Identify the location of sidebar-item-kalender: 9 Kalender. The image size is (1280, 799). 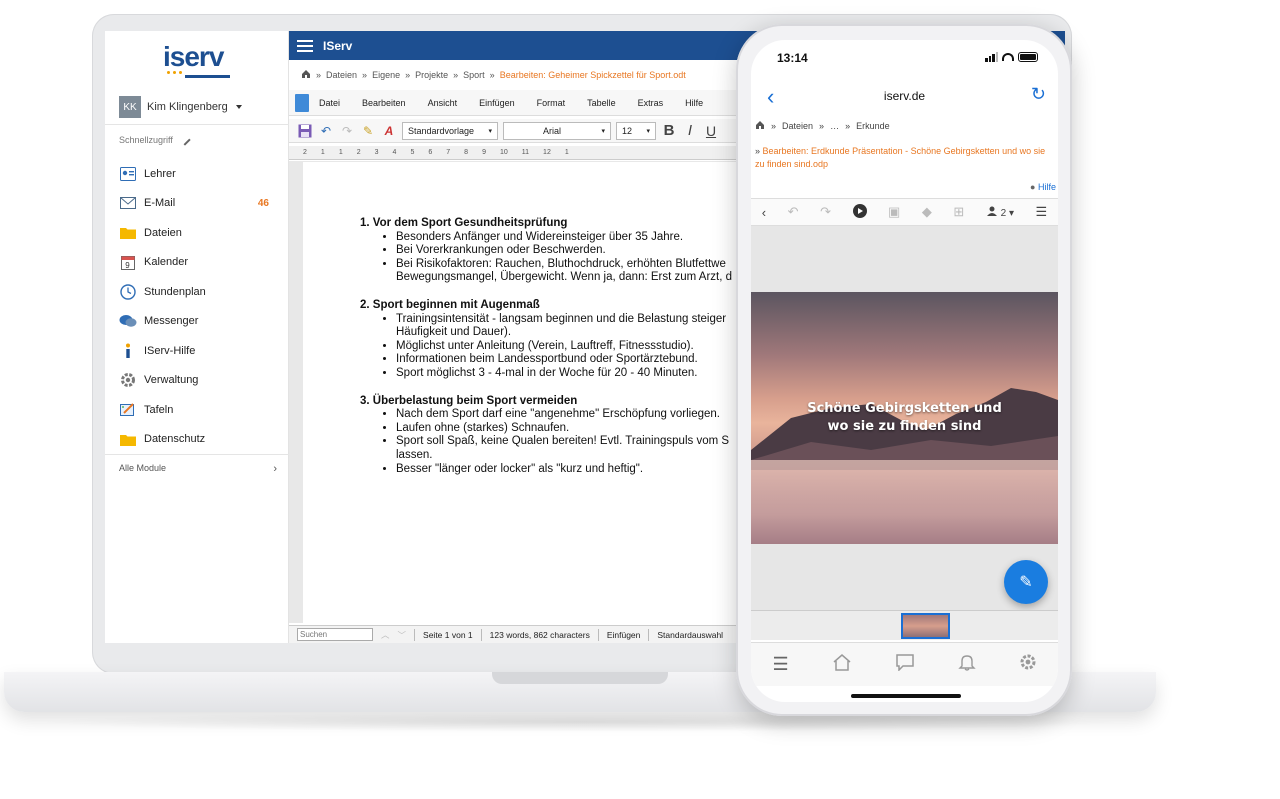
(198, 263).